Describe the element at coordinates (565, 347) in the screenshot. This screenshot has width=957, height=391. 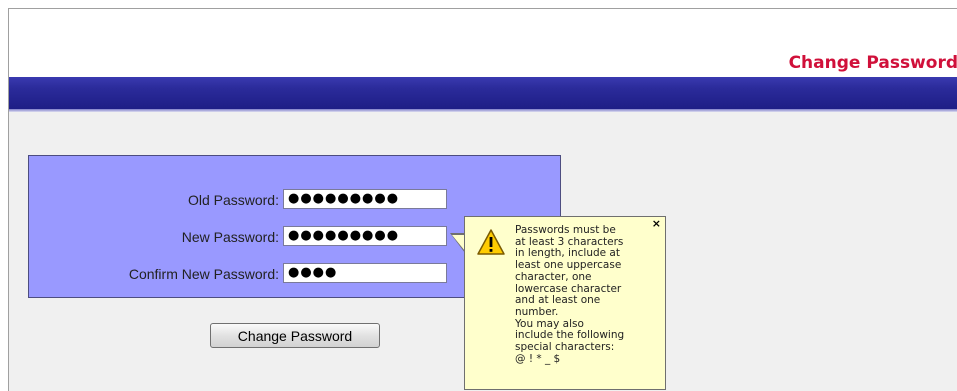
I see `tooltip-line: special characters:` at that location.